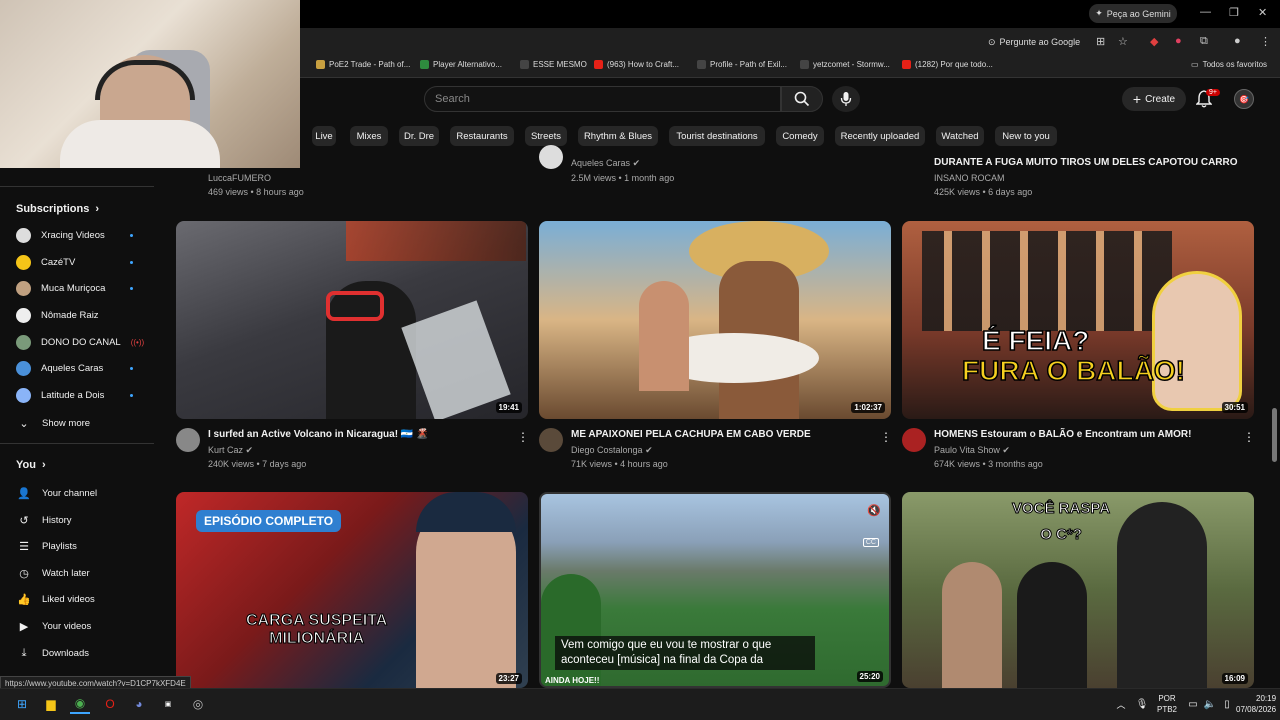  Describe the element at coordinates (56, 493) in the screenshot. I see `sidebar-item-your-channel: 👤 Your channel` at that location.